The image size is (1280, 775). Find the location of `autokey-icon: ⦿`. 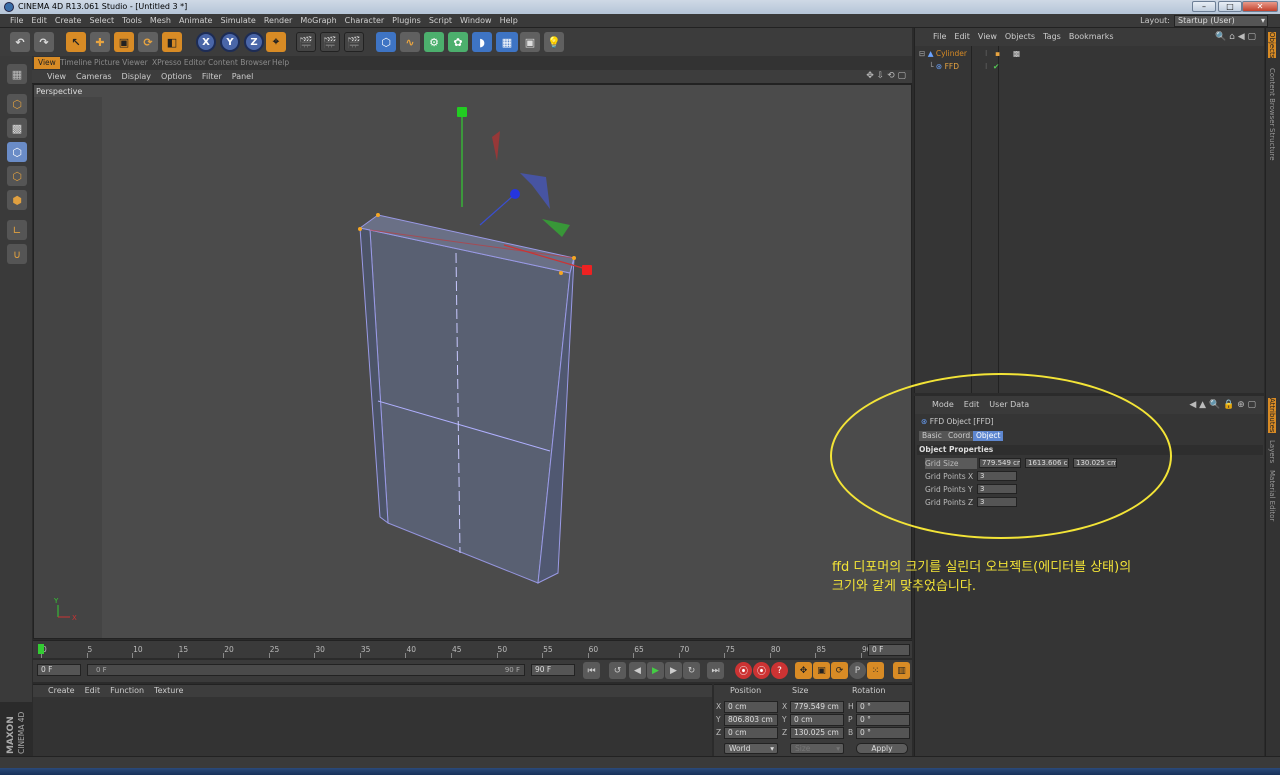

autokey-icon: ⦿ is located at coordinates (761, 670).